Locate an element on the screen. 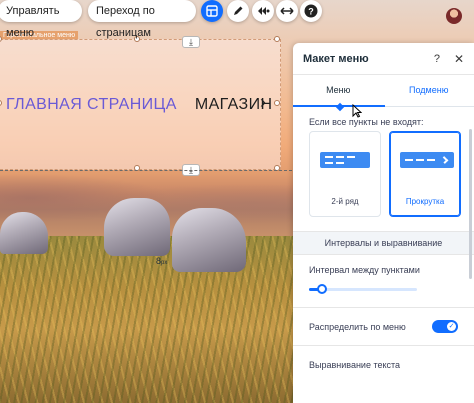 The image size is (474, 403). layout-button is located at coordinates (212, 11).